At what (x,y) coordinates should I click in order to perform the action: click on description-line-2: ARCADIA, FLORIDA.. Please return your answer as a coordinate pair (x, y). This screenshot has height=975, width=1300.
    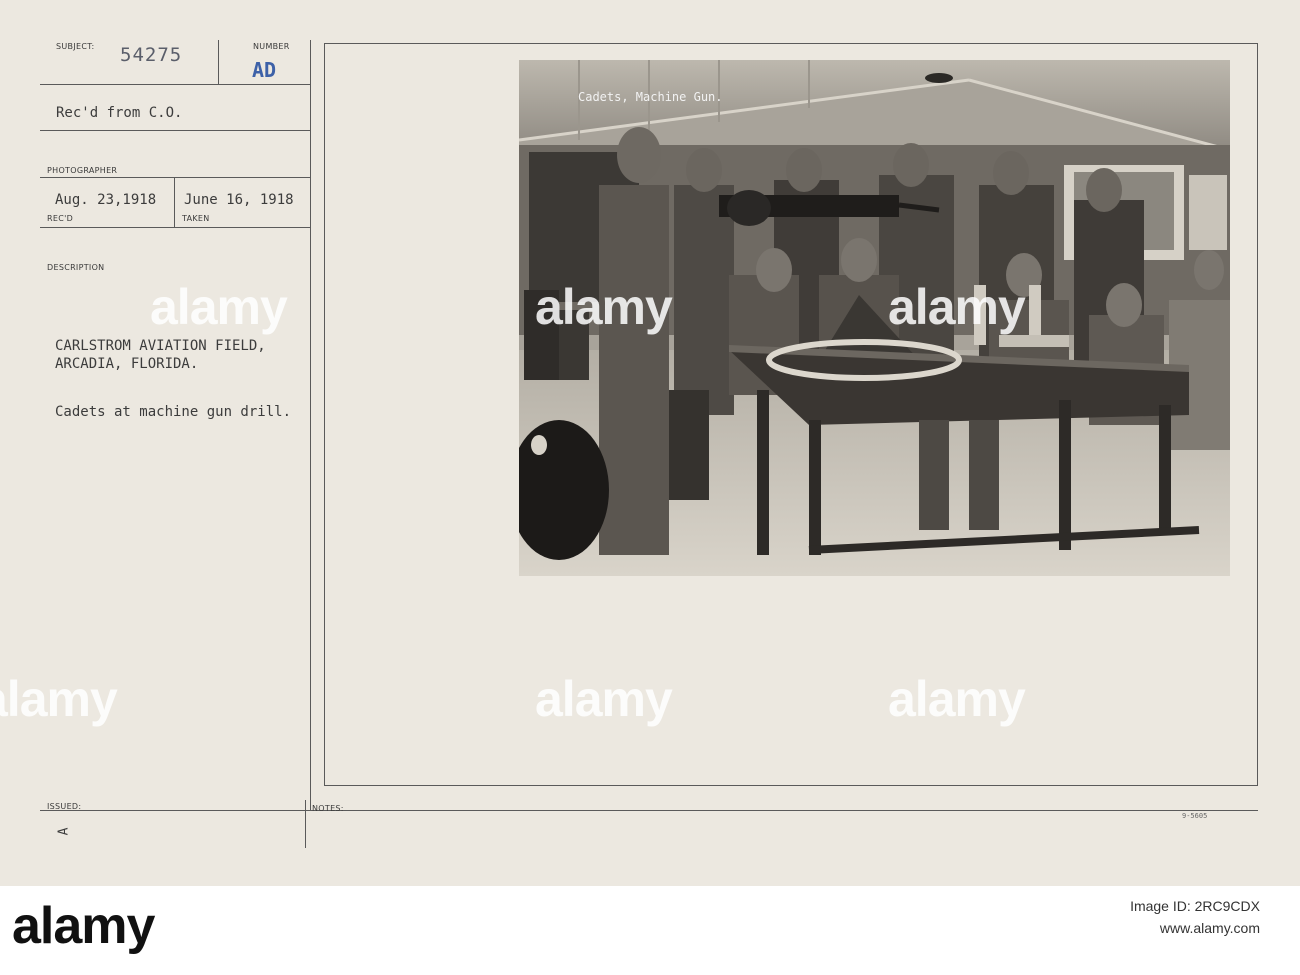
    Looking at the image, I should click on (127, 364).